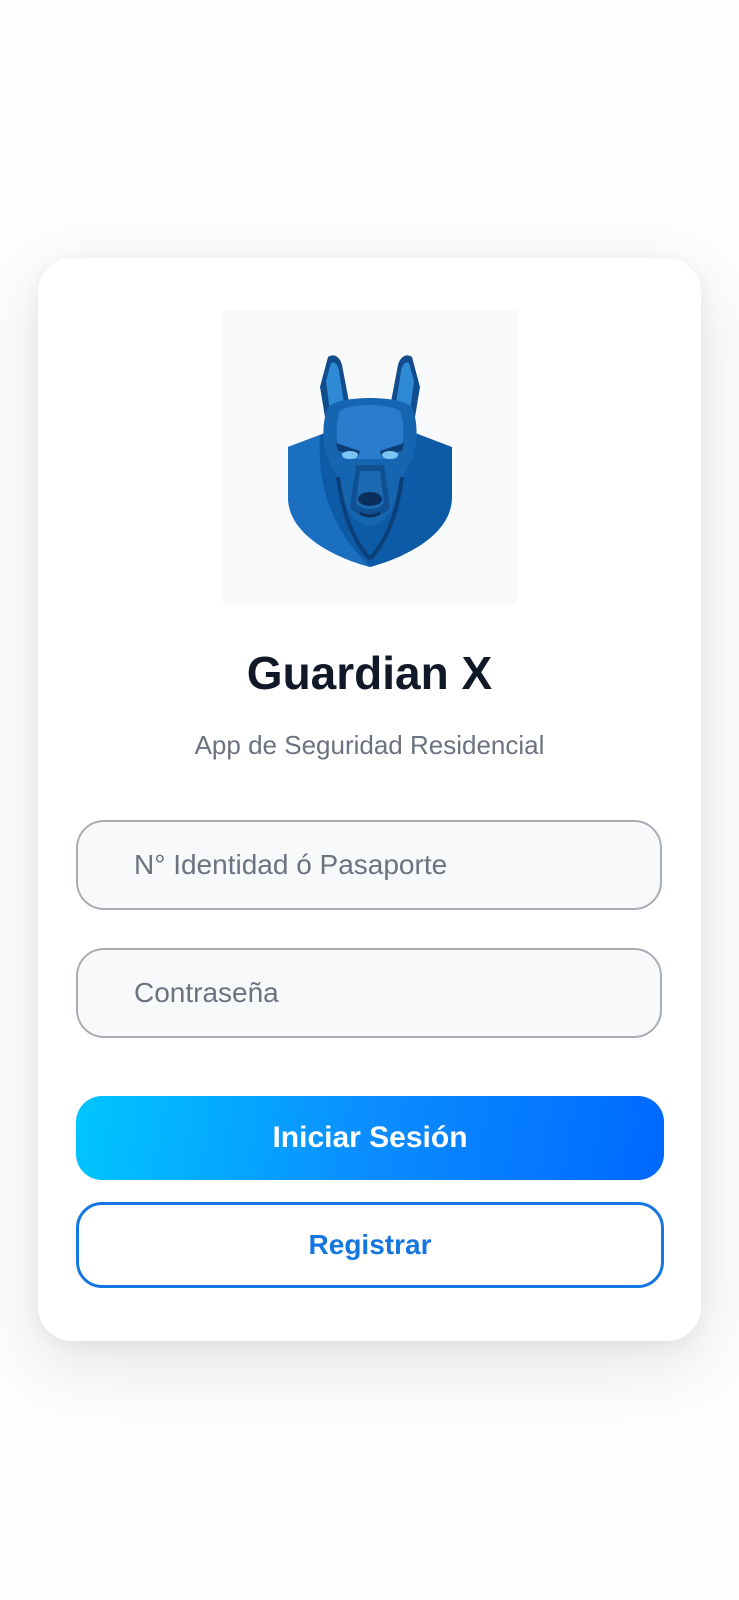  I want to click on login-button: Iniciar Sesión, so click(370, 1138).